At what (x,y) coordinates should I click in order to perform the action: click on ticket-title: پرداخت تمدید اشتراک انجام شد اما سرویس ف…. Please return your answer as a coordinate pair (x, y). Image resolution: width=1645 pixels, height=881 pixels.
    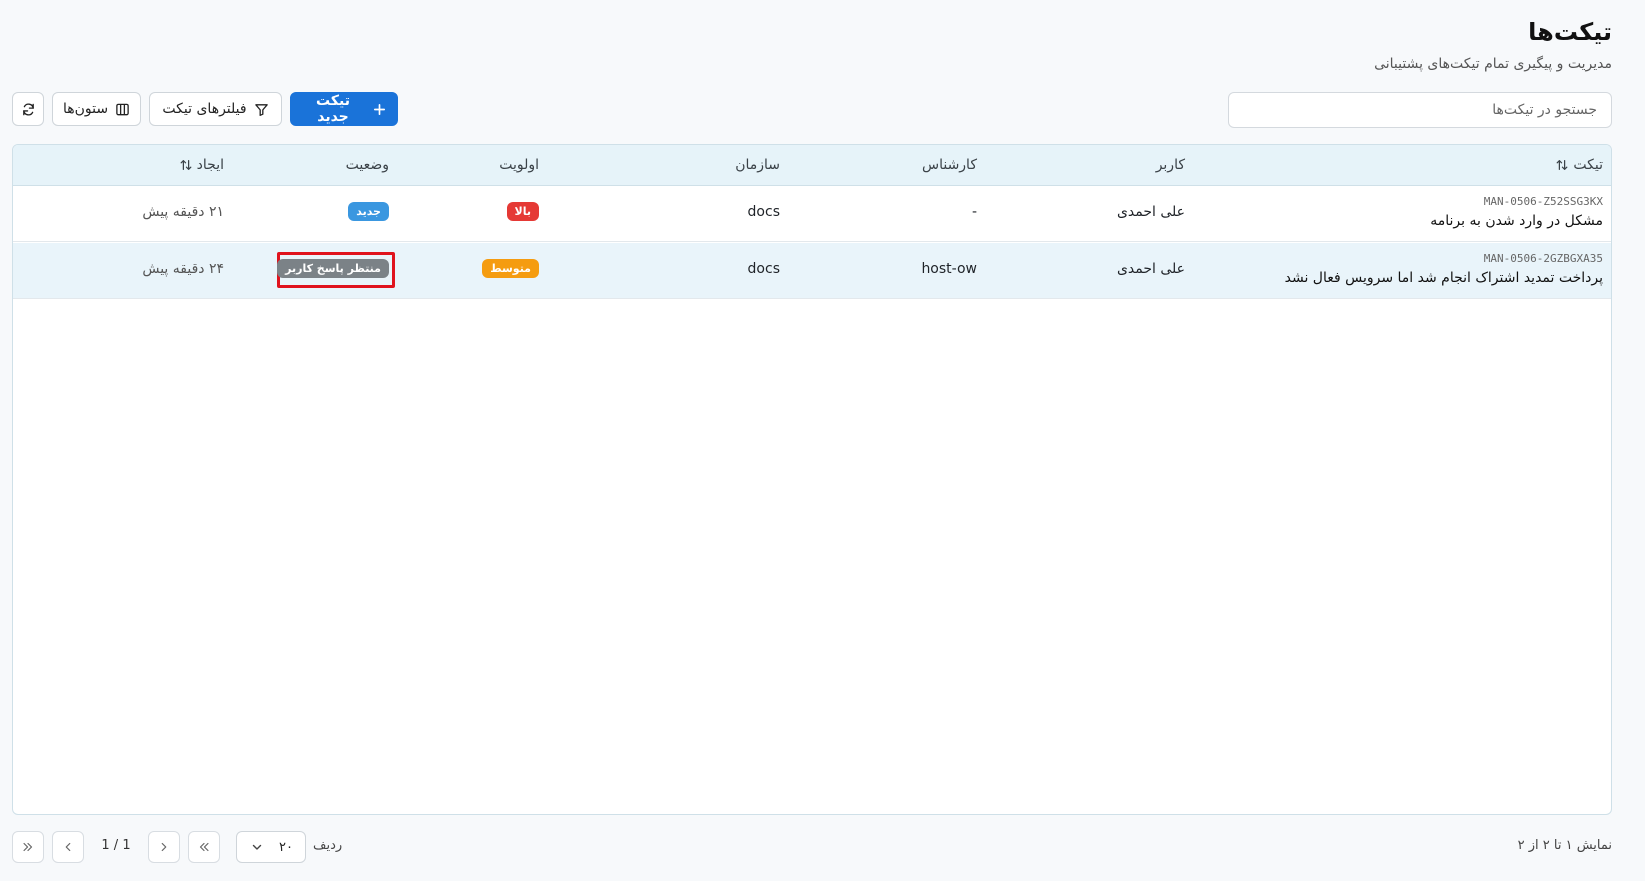
    Looking at the image, I should click on (1444, 278).